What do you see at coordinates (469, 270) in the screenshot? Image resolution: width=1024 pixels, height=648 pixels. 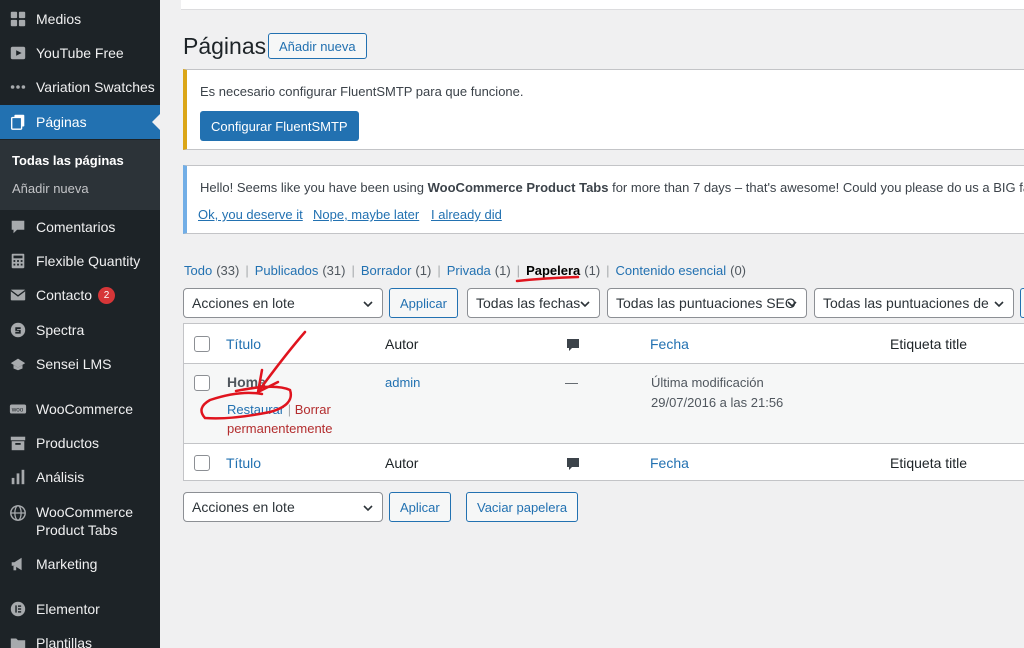 I see `view-private: Privada` at bounding box center [469, 270].